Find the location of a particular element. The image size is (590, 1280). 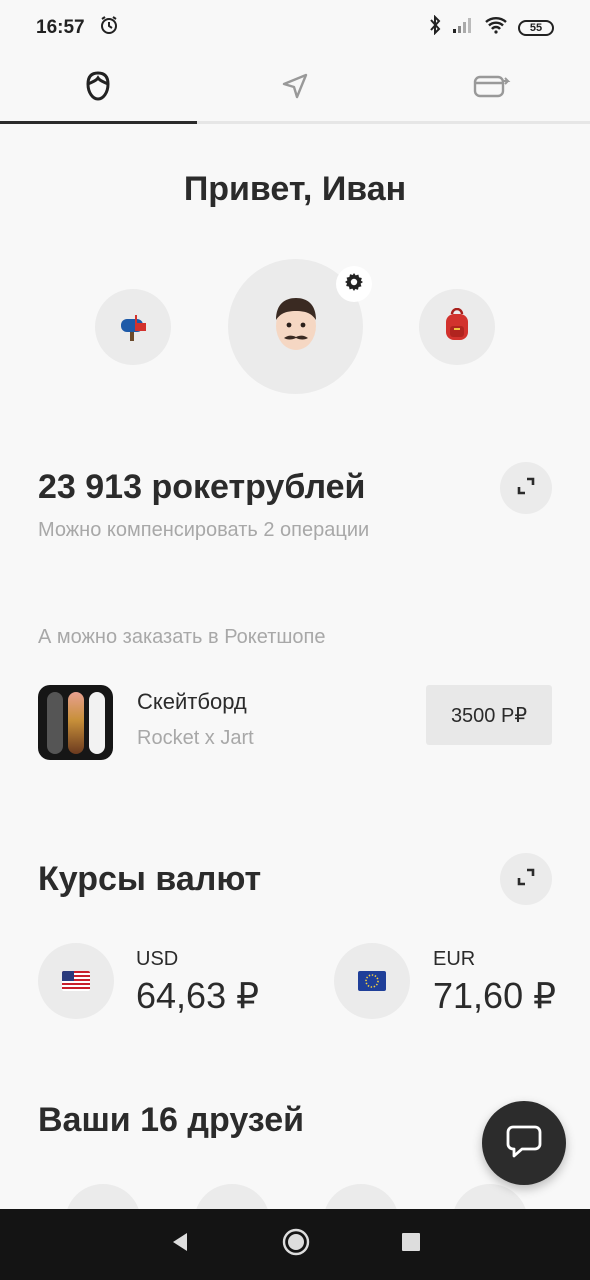

tab-cards is located at coordinates (491, 88).